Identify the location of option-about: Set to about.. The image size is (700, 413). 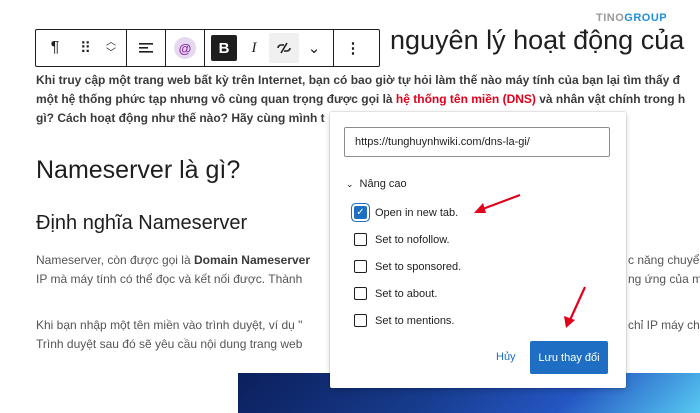
(395, 293).